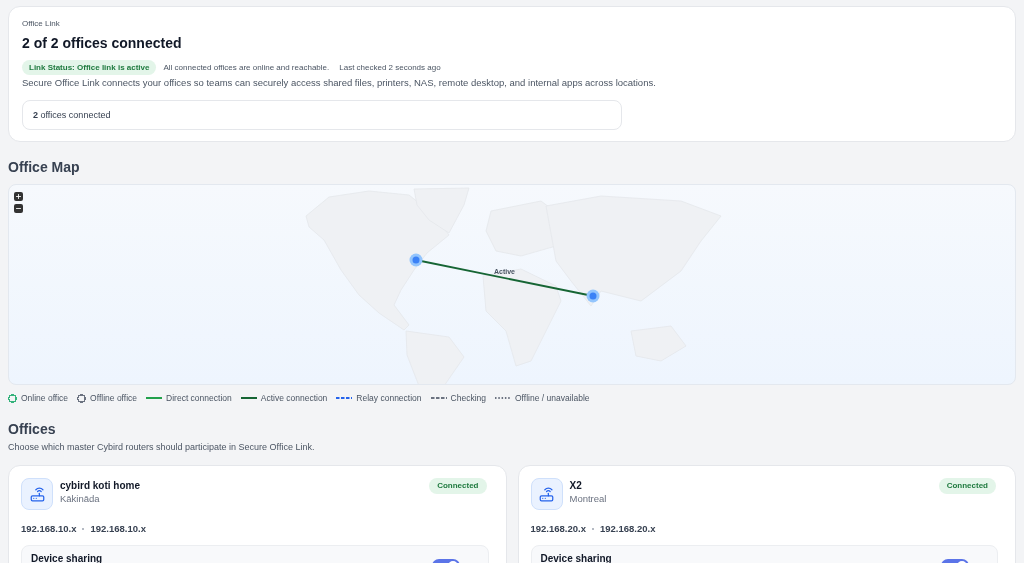  What do you see at coordinates (468, 398) in the screenshot?
I see `legend-label: Checking` at bounding box center [468, 398].